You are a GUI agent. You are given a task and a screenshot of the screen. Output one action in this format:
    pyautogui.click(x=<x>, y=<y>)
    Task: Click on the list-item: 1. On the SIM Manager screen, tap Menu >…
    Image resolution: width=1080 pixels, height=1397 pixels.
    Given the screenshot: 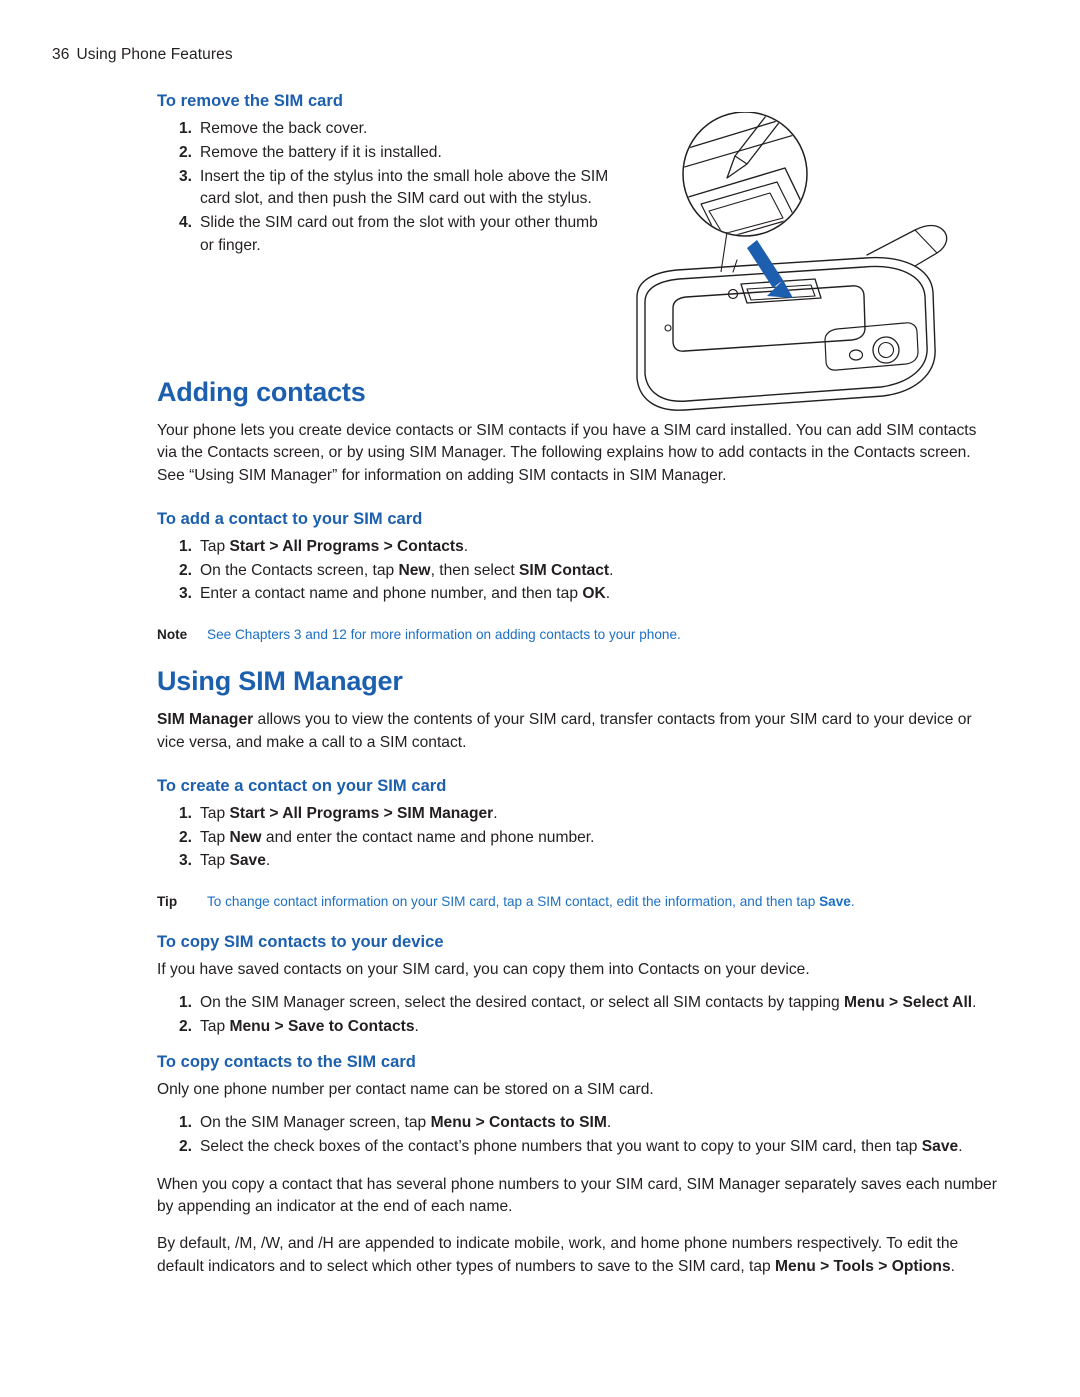 What is the action you would take?
    pyautogui.click(x=577, y=1123)
    